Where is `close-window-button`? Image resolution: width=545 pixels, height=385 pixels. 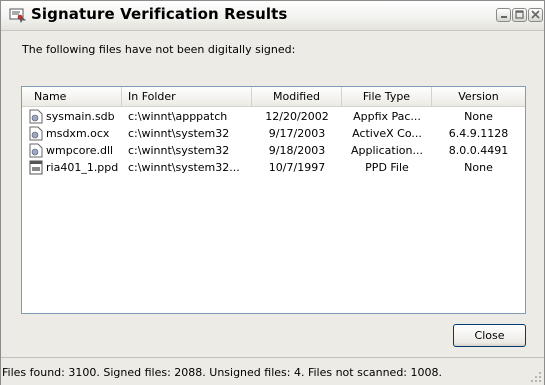
close-window-button is located at coordinates (535, 15).